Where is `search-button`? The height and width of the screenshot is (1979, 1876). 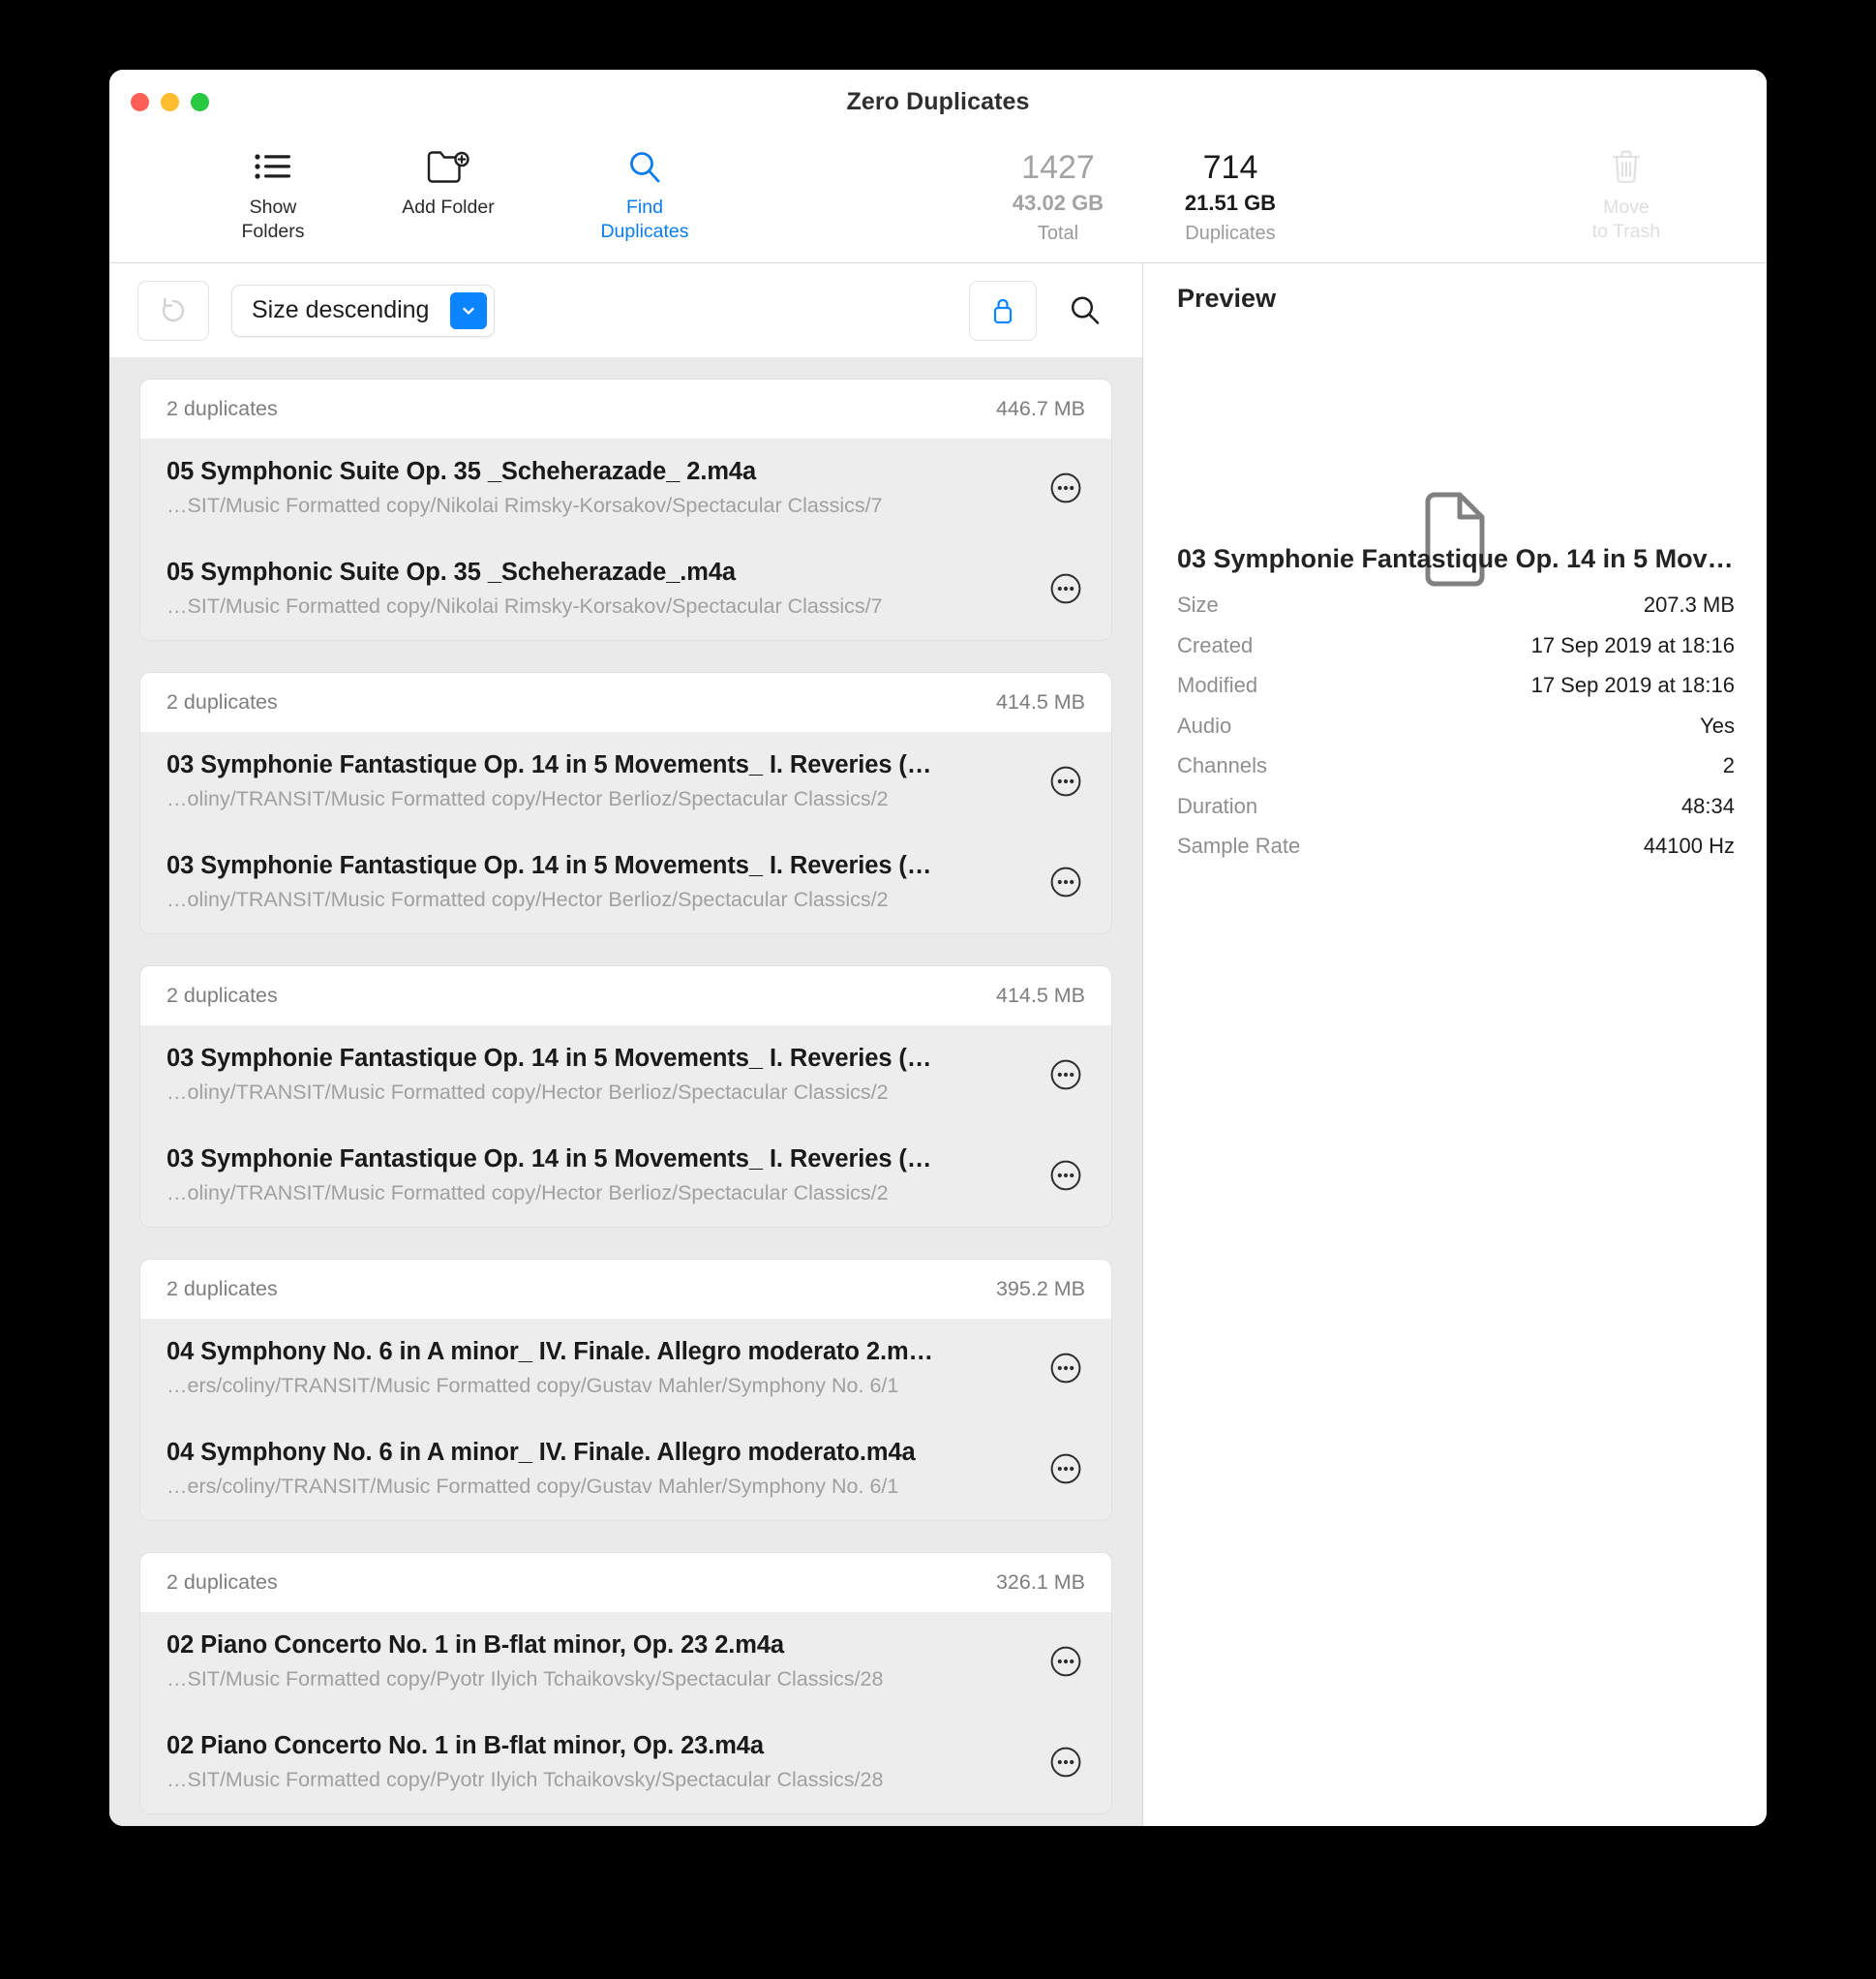
search-button is located at coordinates (1085, 311).